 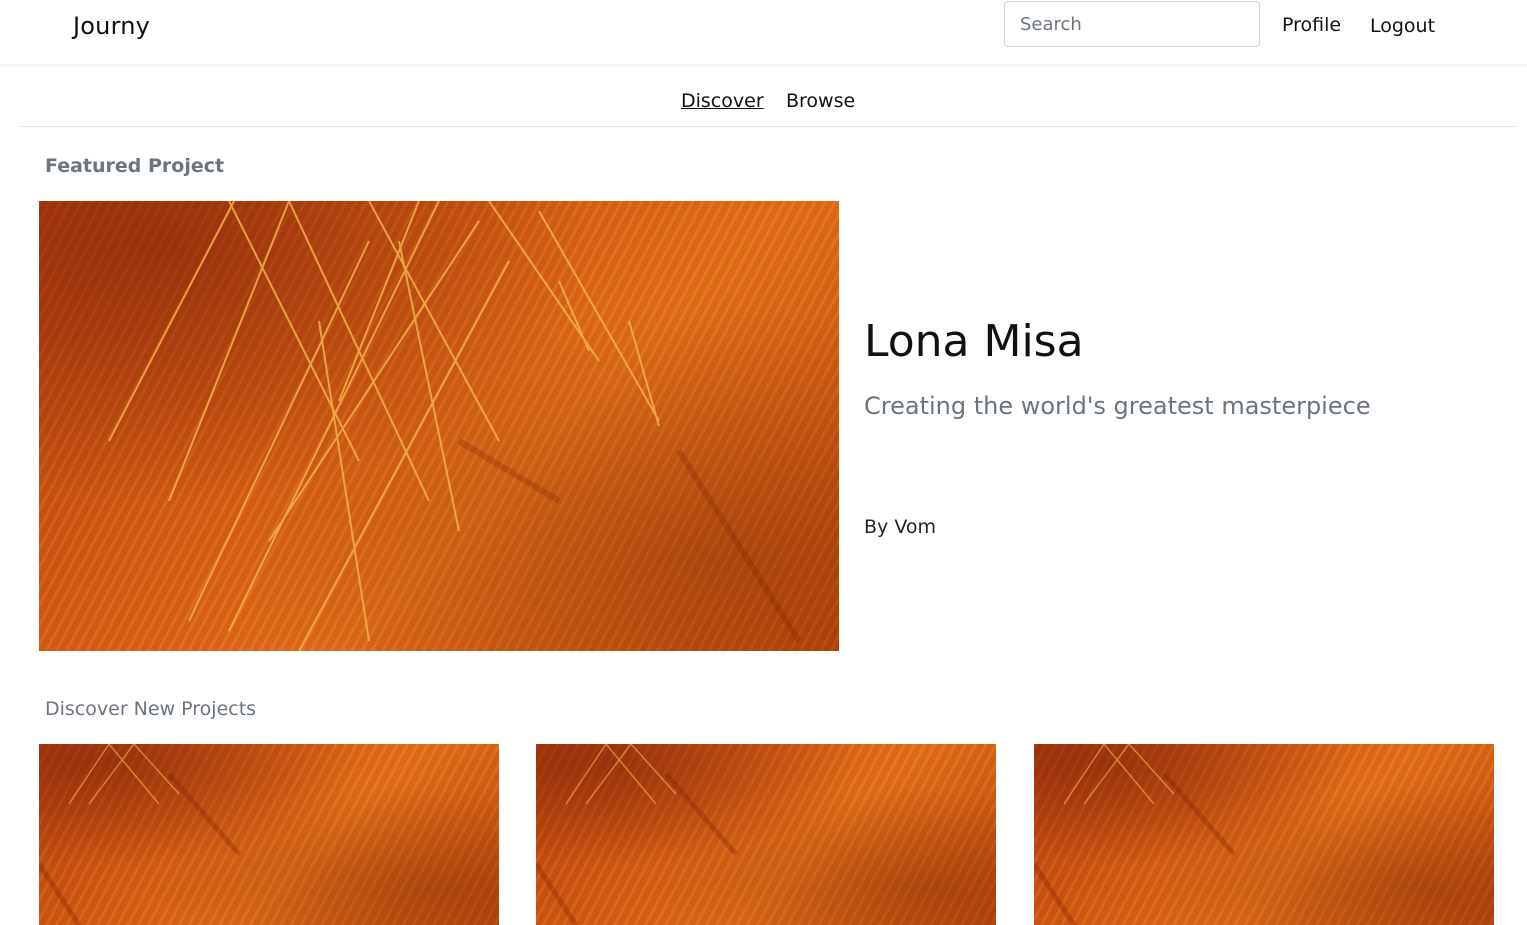 I want to click on discover-section-title: Discover New Projects, so click(x=151, y=709).